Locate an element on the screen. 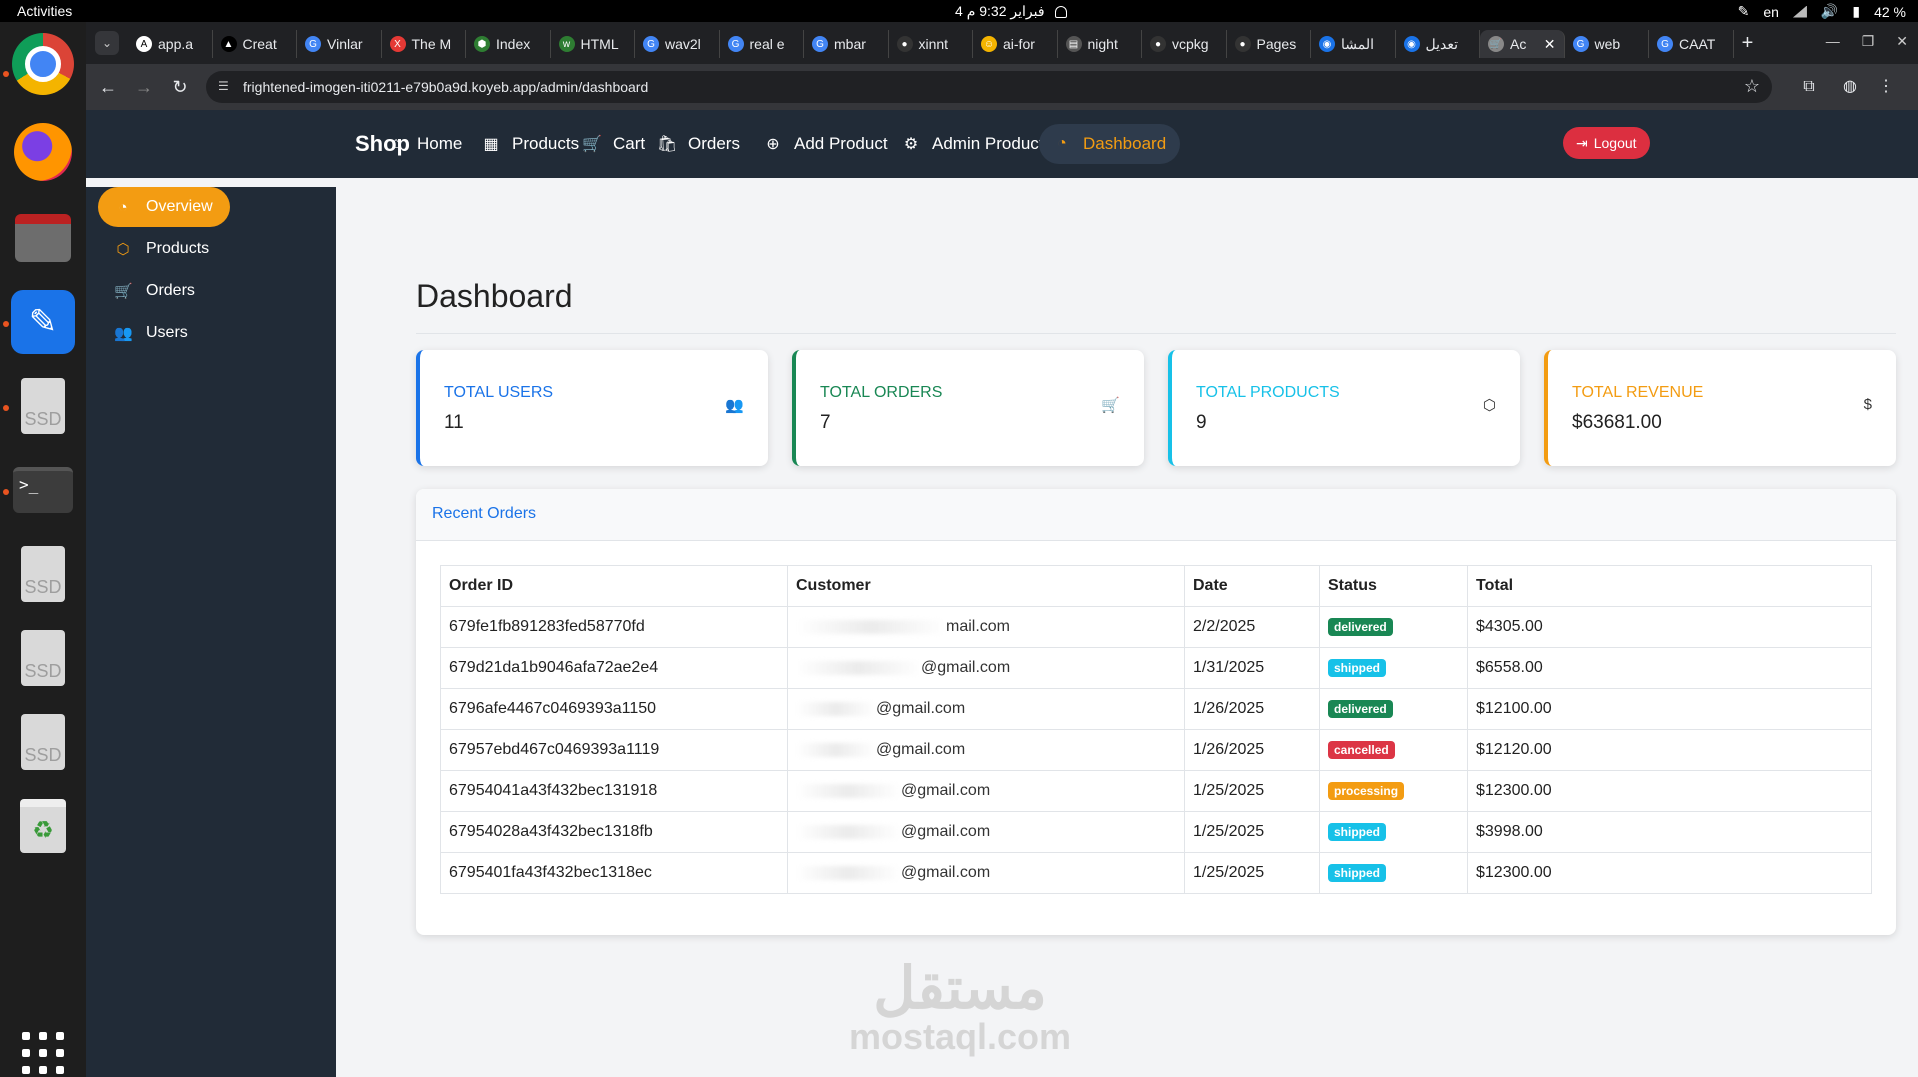 This screenshot has height=1077, width=1918. sidebar-item-products: ⬡ Products is located at coordinates (164, 249).